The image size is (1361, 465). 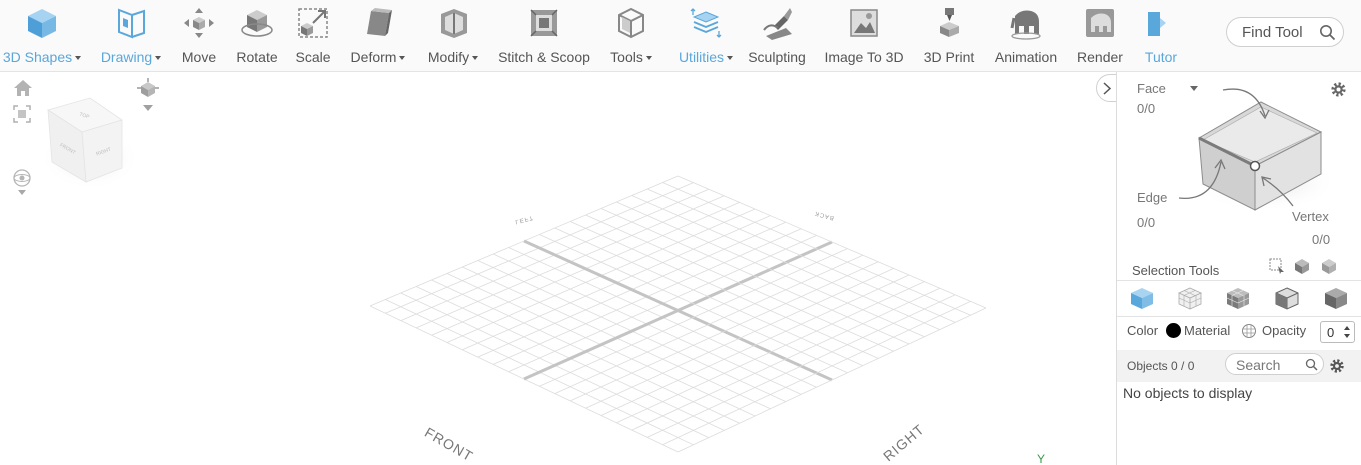 I want to click on material-icon, so click(x=1249, y=331).